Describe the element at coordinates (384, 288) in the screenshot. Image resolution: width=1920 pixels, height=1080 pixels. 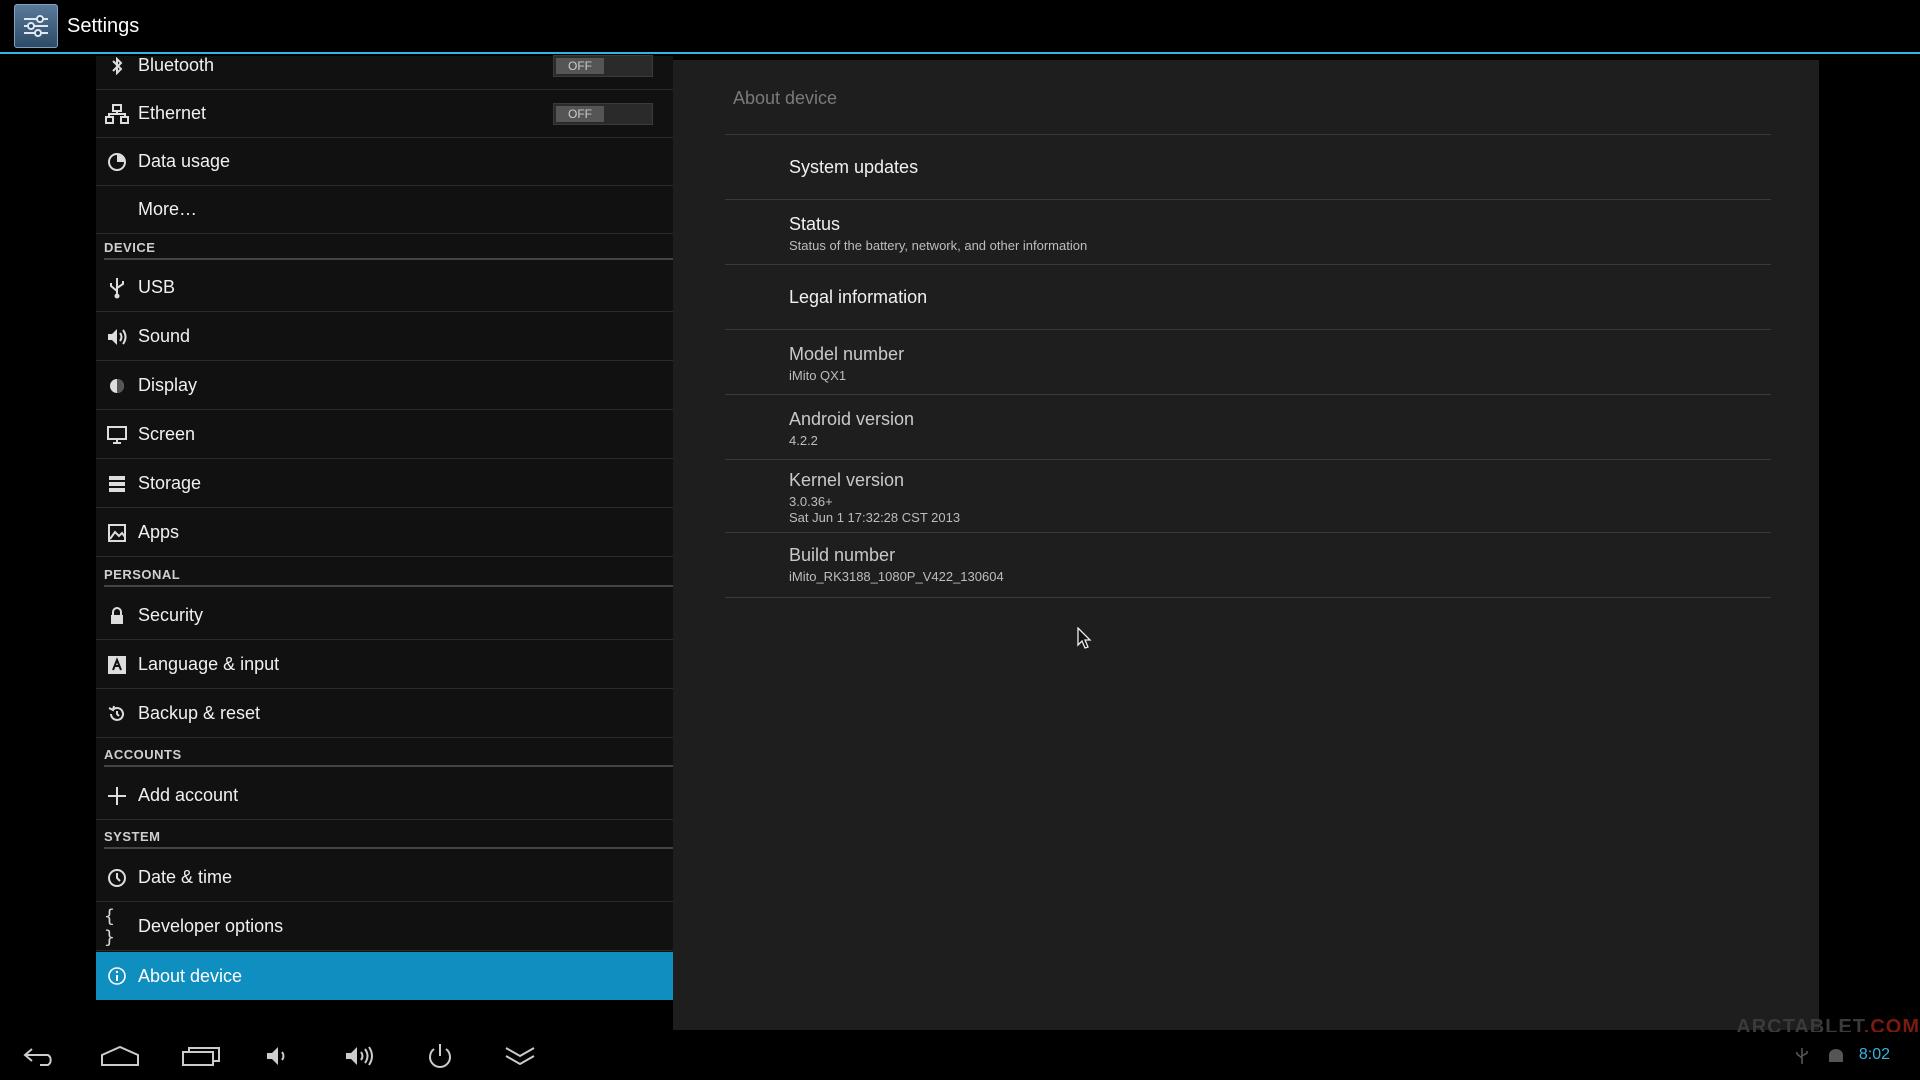
I see `sidebar-item-usb: USB` at that location.